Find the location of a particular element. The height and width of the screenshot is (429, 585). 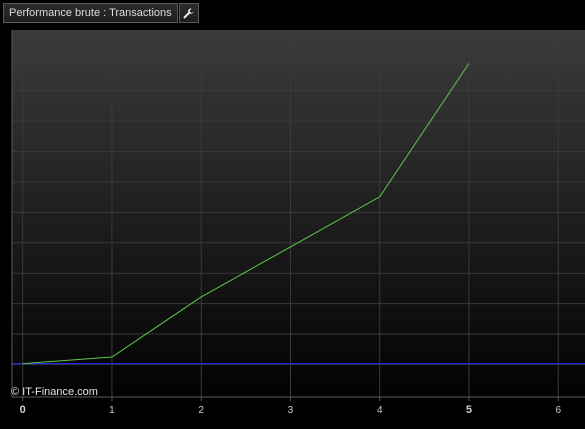

x-axis: 0 1 2 3 4 5 6 is located at coordinates (290, 406).